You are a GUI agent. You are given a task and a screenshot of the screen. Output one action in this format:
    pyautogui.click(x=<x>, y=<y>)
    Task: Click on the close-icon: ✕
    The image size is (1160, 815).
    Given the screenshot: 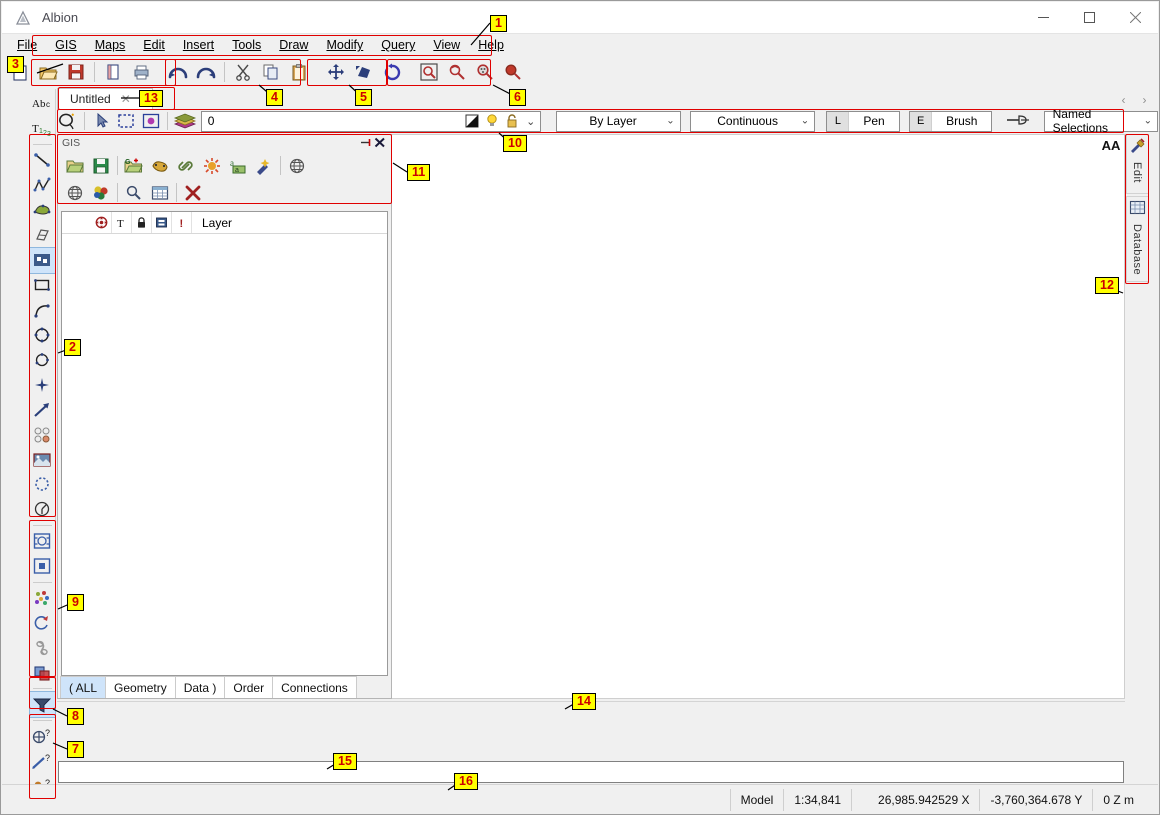 What is the action you would take?
    pyautogui.click(x=126, y=99)
    